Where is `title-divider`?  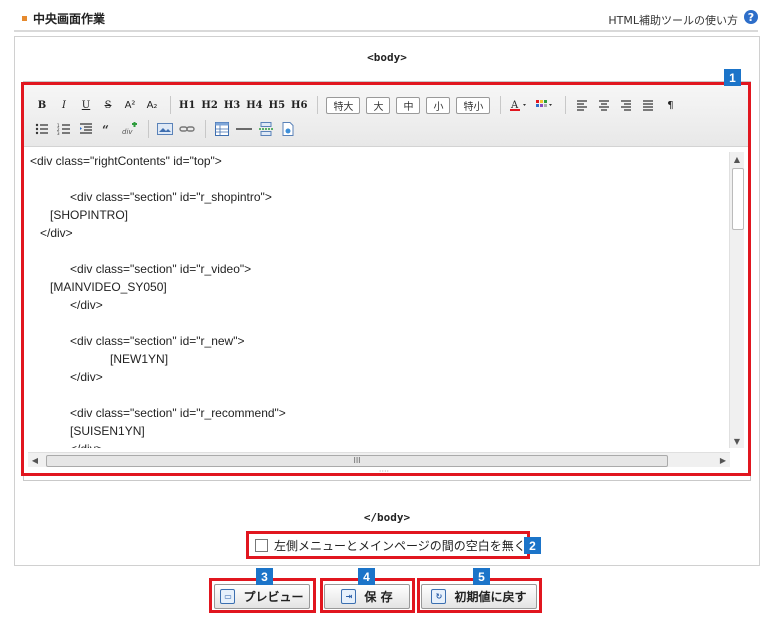
title-divider is located at coordinates (386, 31).